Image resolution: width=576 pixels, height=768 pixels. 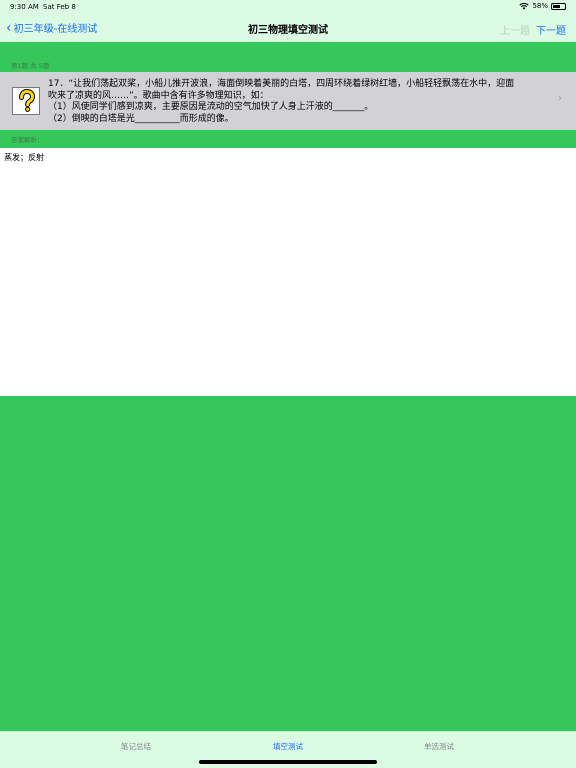 What do you see at coordinates (515, 29) in the screenshot?
I see `previous-question-button: 上一题` at bounding box center [515, 29].